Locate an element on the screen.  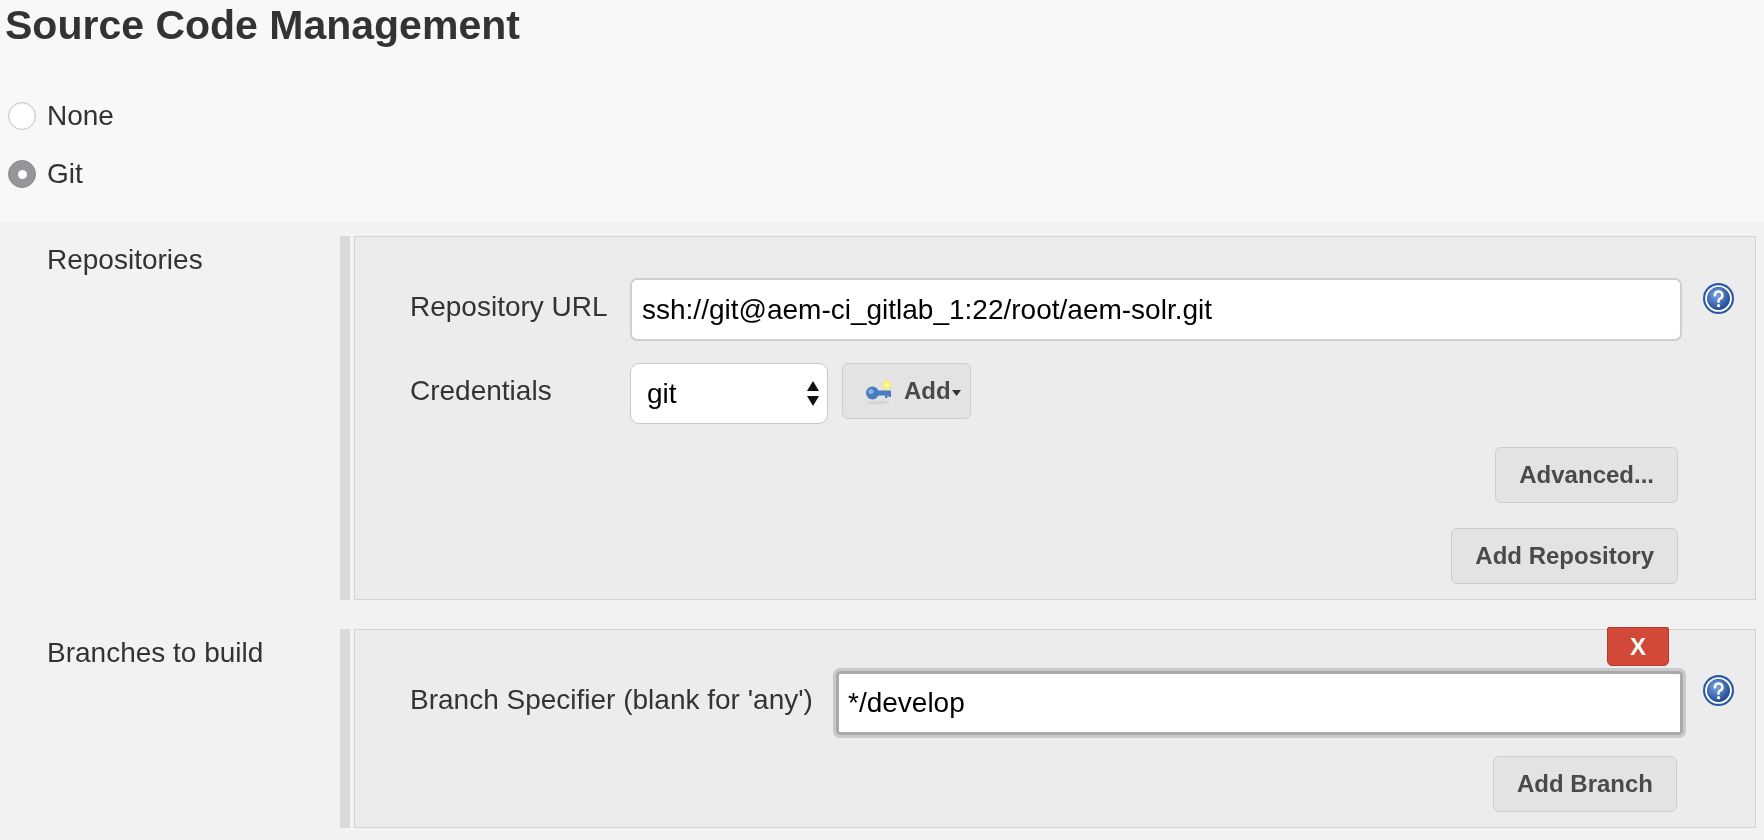
field-label: Credentials is located at coordinates (481, 390).